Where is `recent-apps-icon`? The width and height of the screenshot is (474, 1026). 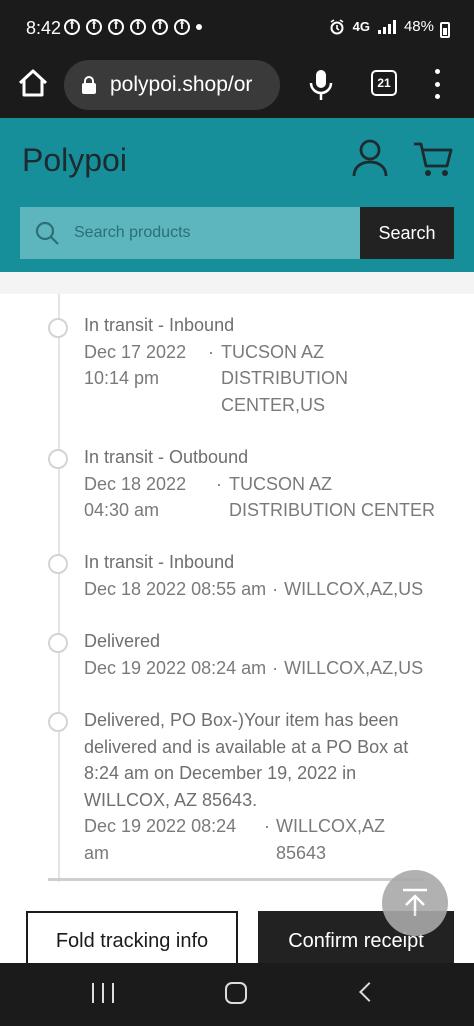 recent-apps-icon is located at coordinates (103, 994).